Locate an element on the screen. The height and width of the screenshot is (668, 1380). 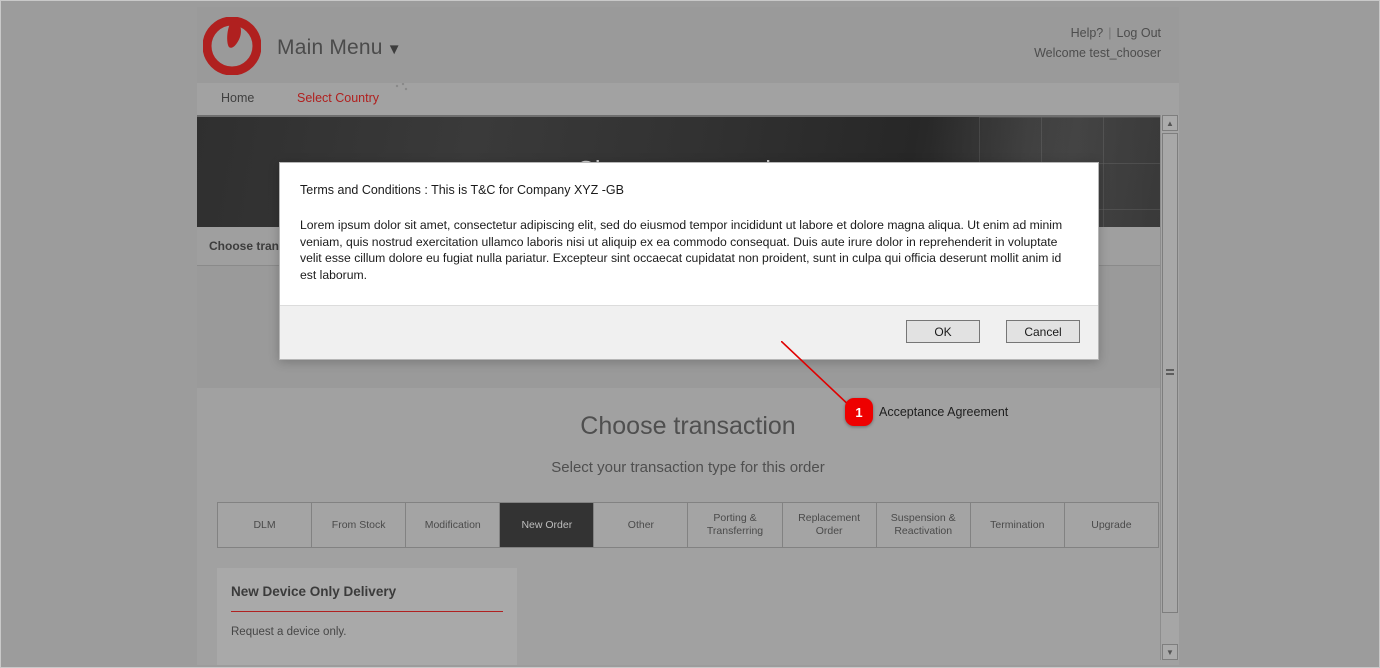
vertical-scrollbar: ▲ ▼ is located at coordinates (1169, 387).